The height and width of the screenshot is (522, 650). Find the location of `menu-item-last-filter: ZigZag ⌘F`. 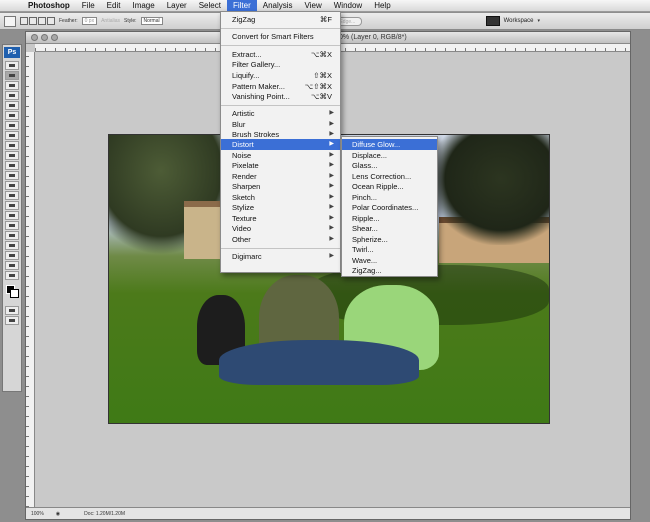

menu-item-last-filter: ZigZag ⌘F is located at coordinates (280, 19).